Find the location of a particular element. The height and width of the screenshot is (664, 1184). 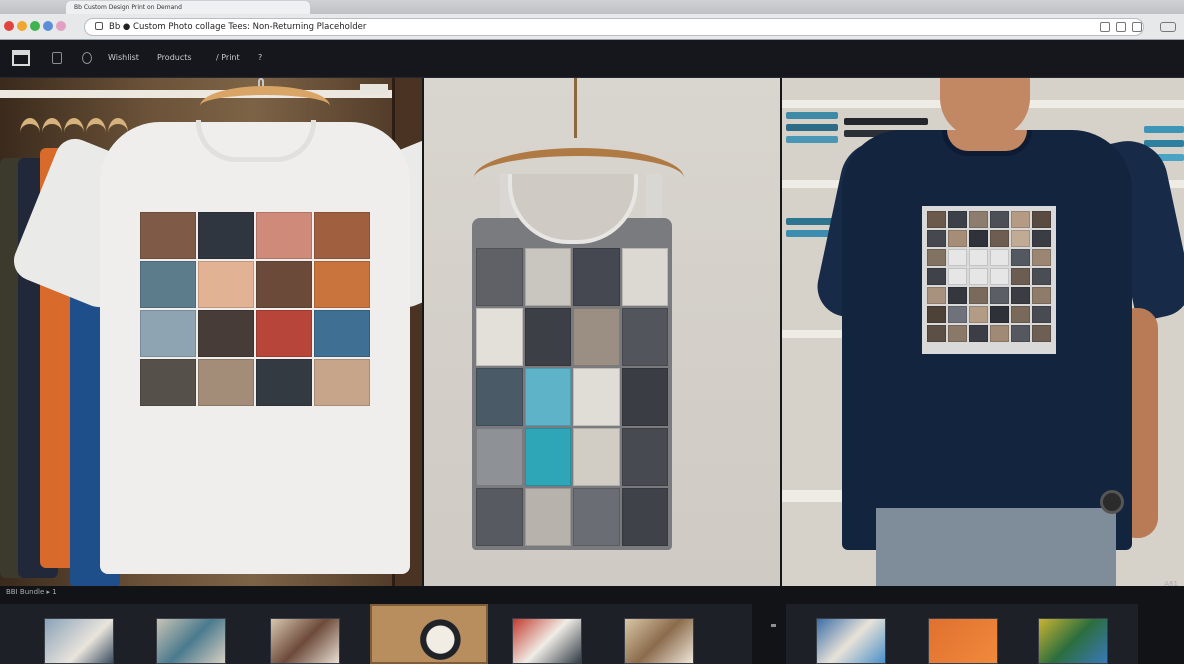

close-window-button is located at coordinates (9, 26).